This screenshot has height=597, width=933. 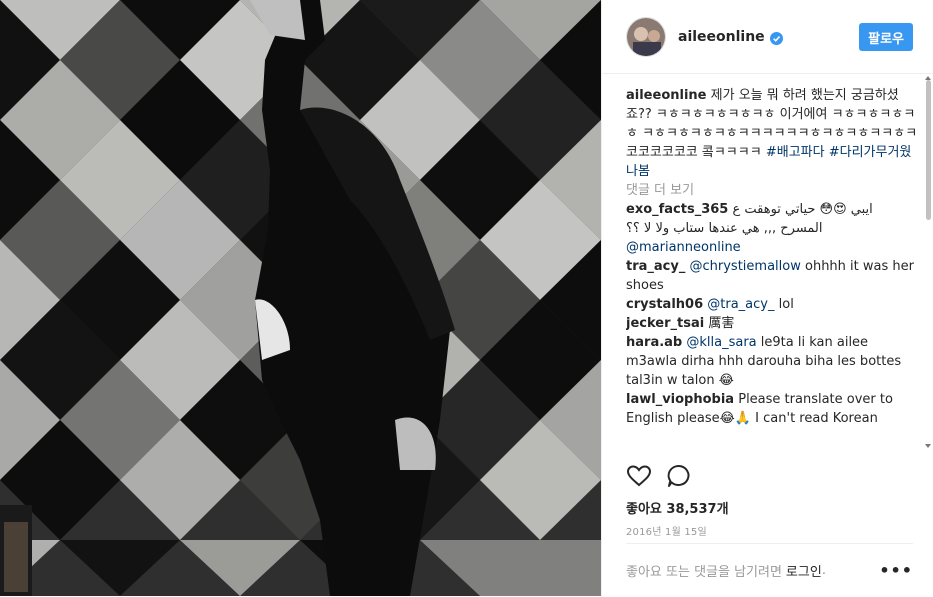 I want to click on speech-bubble-icon, so click(x=679, y=476).